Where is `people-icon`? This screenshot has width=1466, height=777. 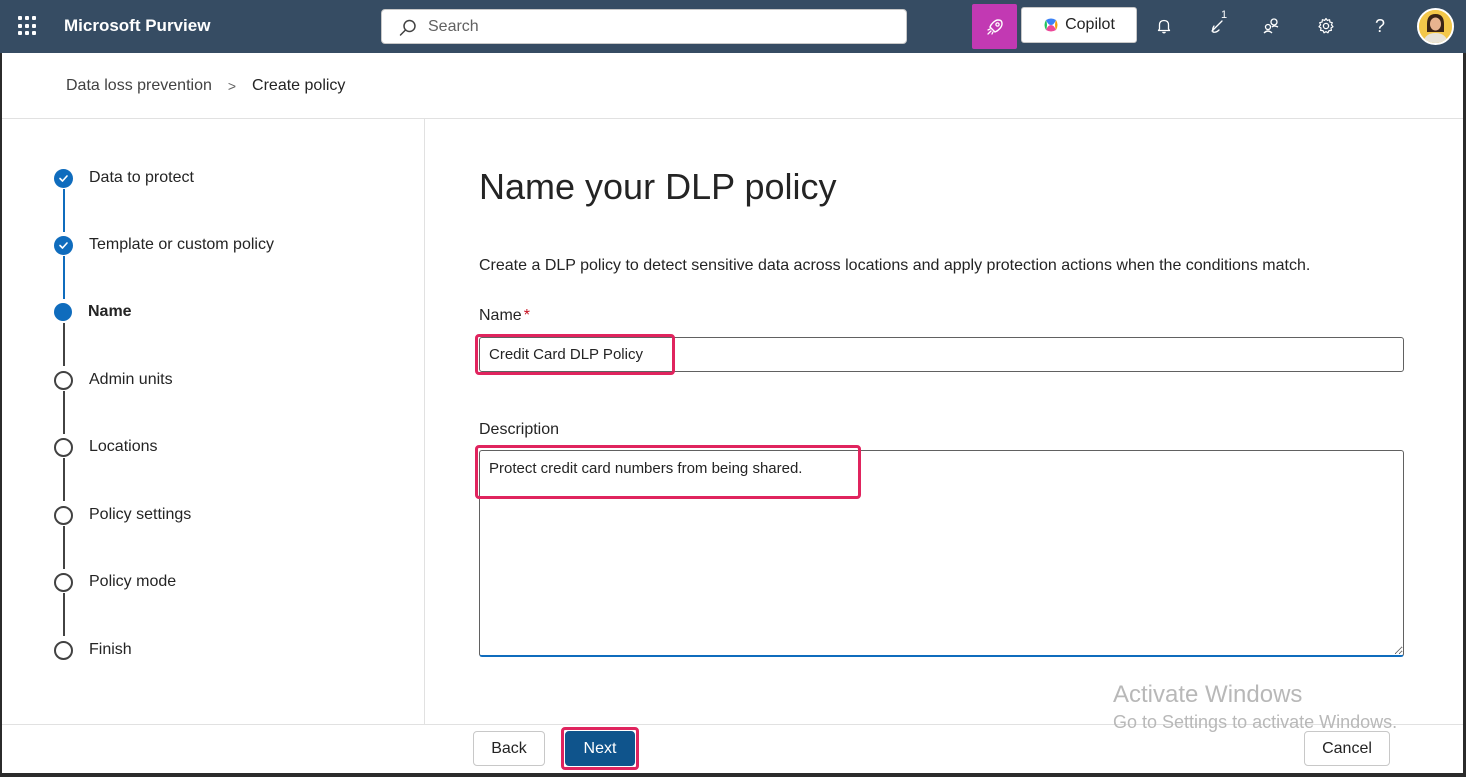 people-icon is located at coordinates (1271, 26).